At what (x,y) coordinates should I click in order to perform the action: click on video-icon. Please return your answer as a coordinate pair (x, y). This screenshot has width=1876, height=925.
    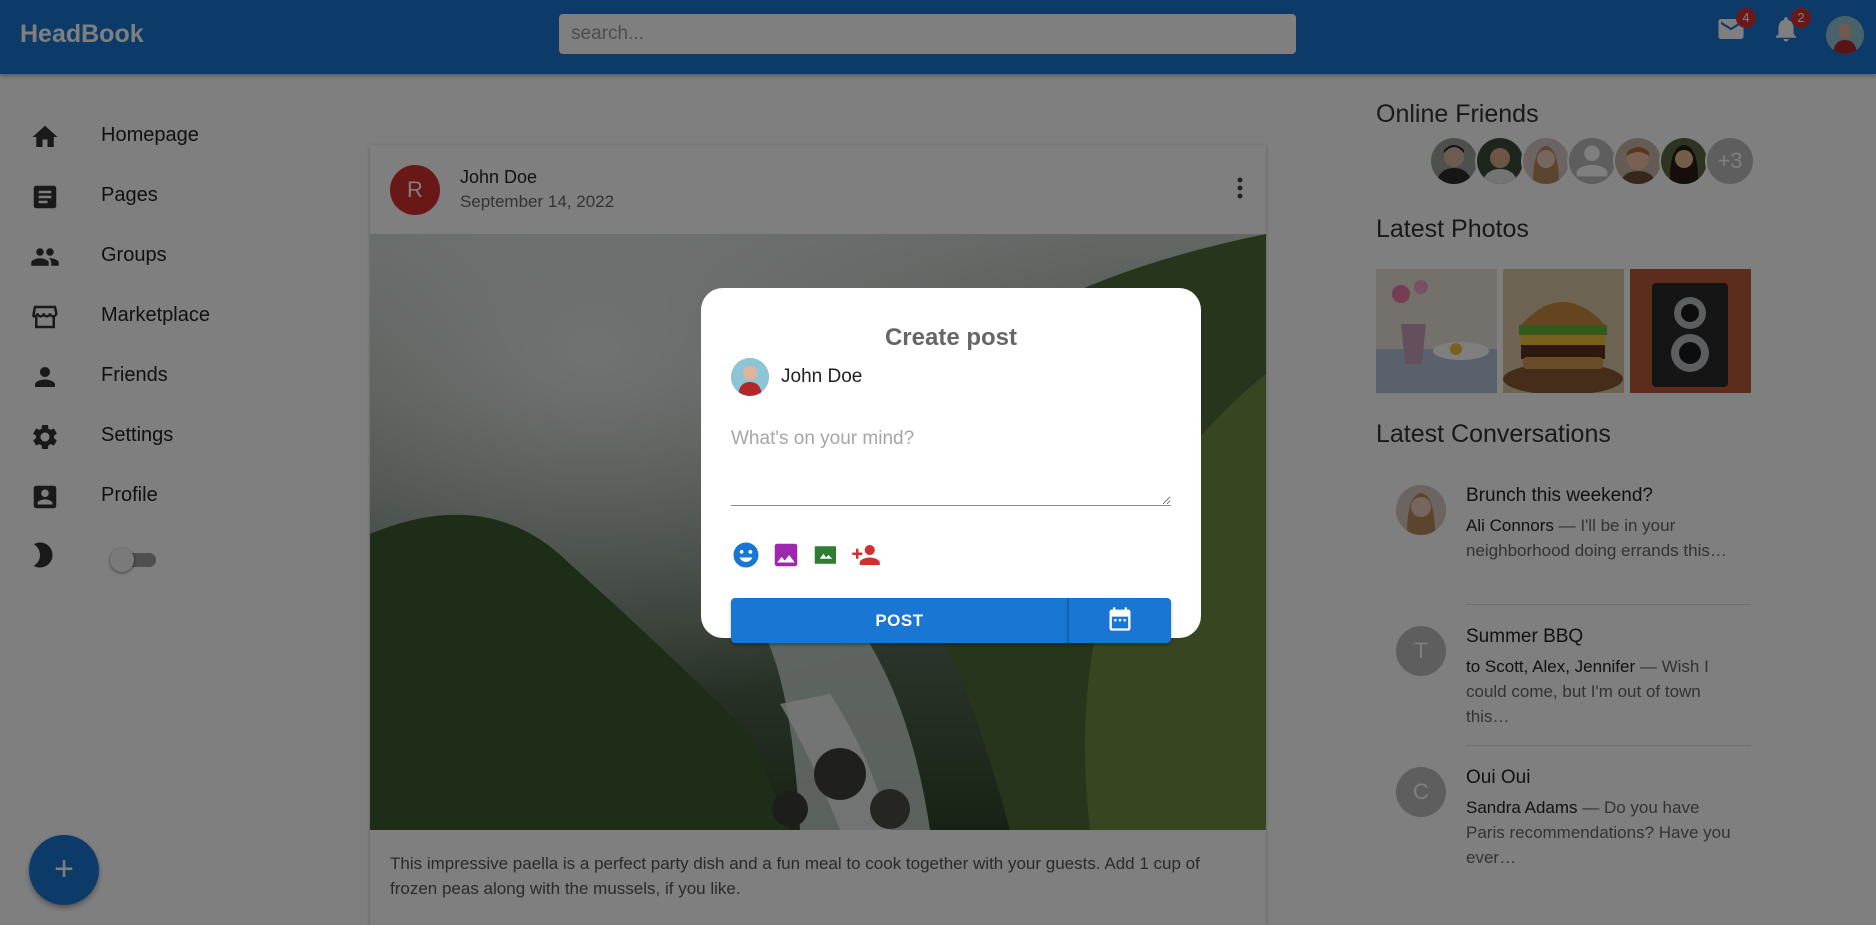
    Looking at the image, I should click on (825, 555).